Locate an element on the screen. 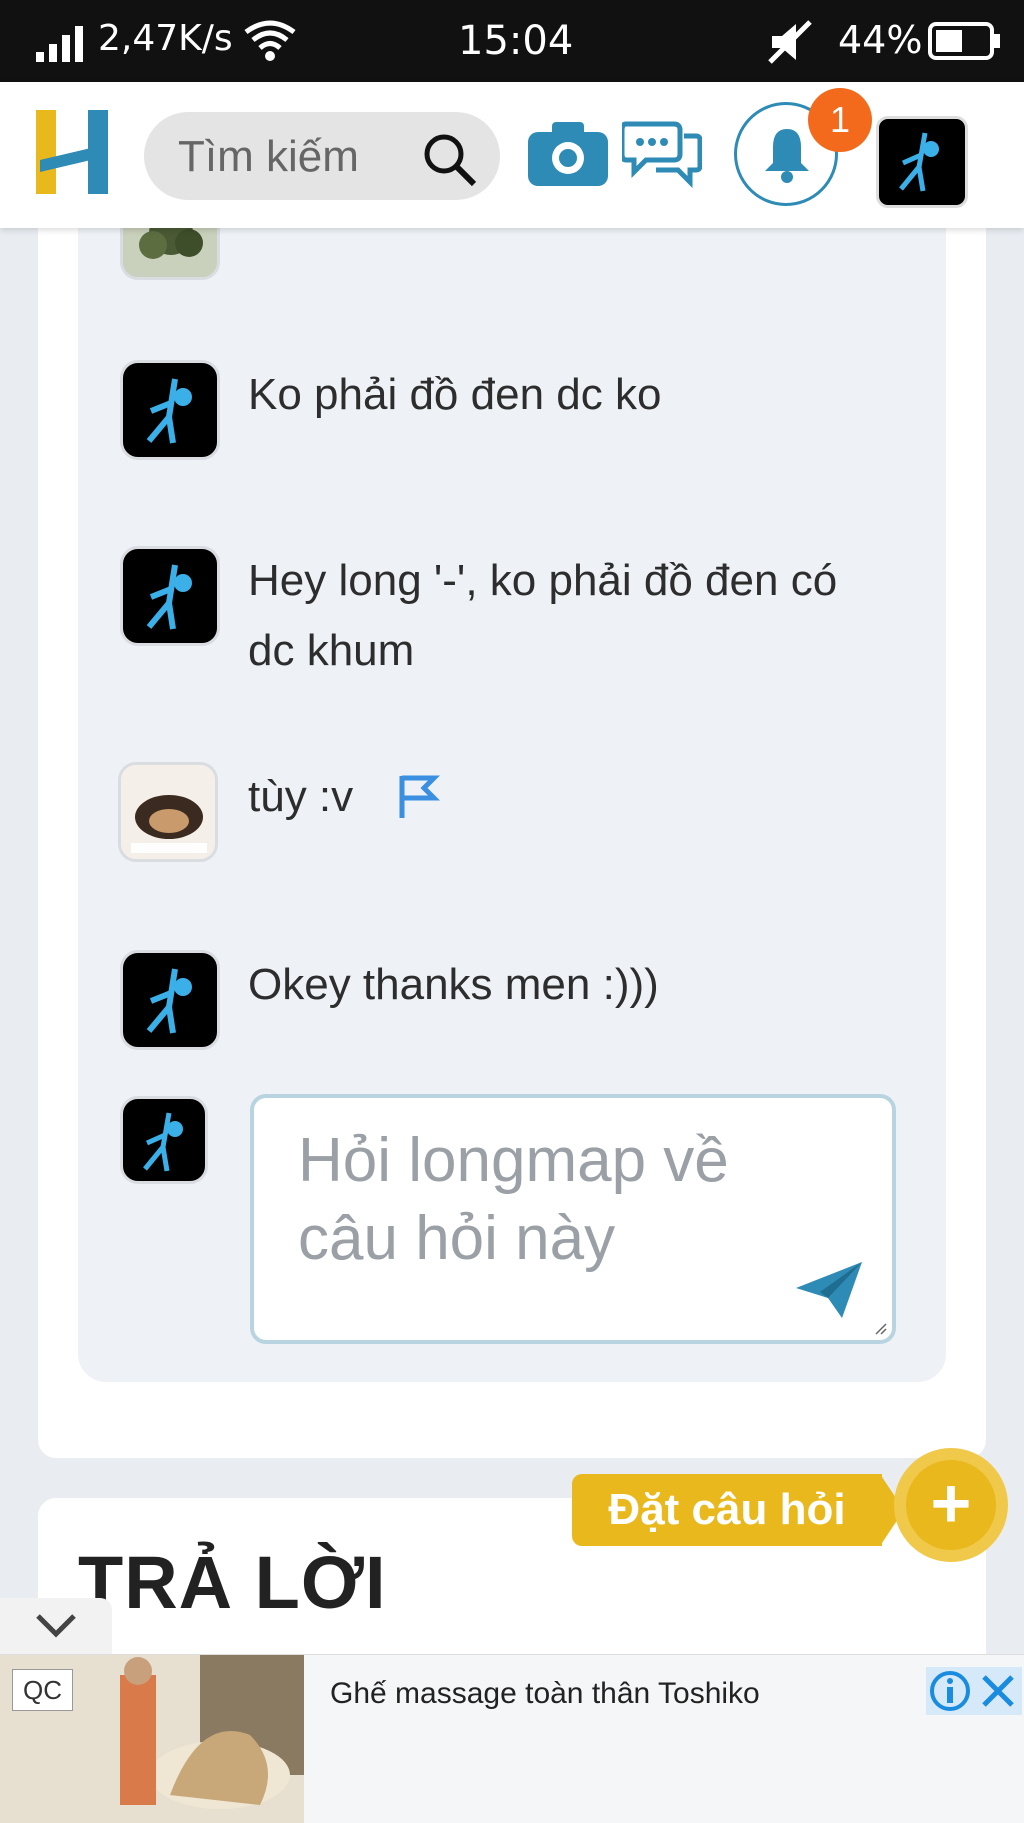  signal-icon is located at coordinates (59, 44).